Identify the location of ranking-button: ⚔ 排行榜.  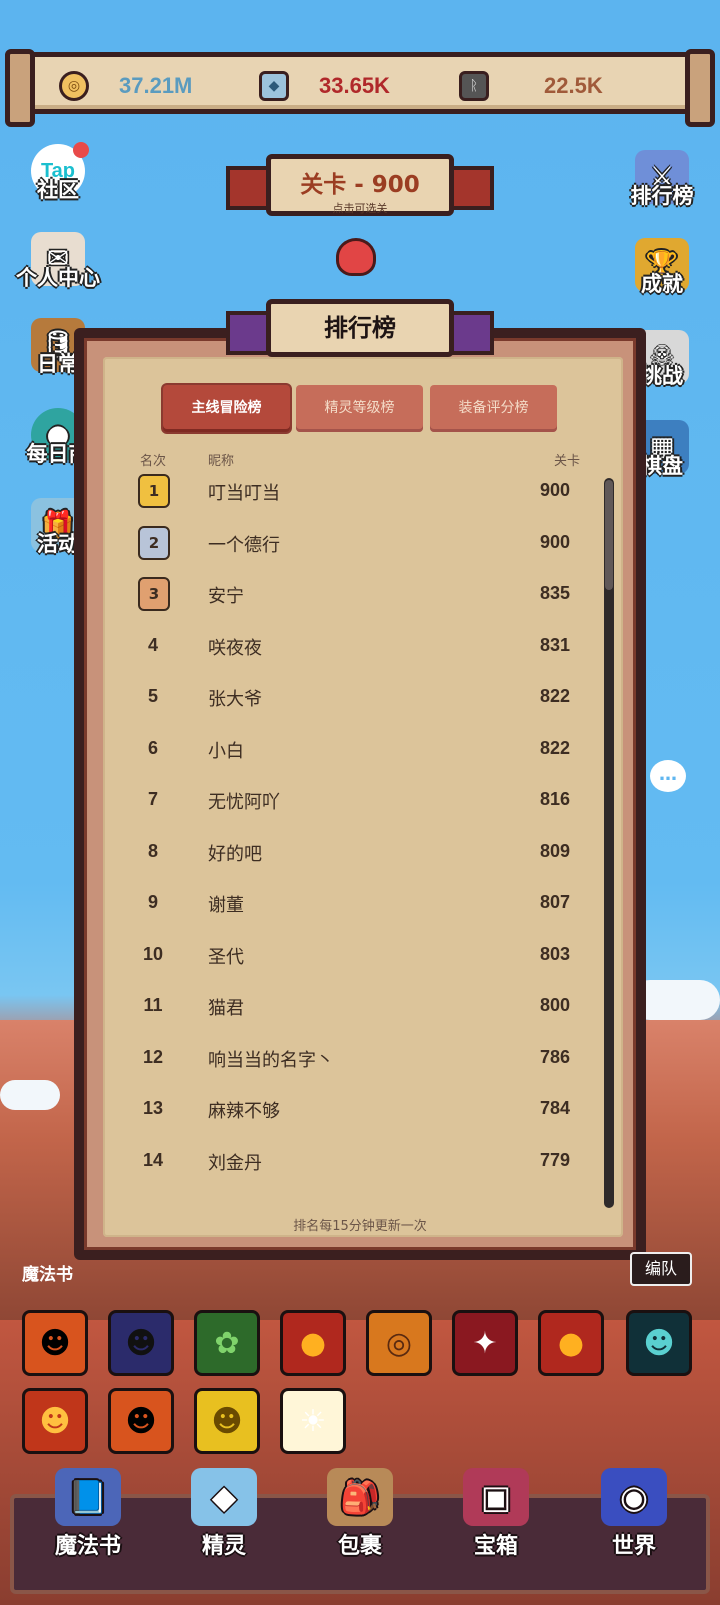
(662, 193).